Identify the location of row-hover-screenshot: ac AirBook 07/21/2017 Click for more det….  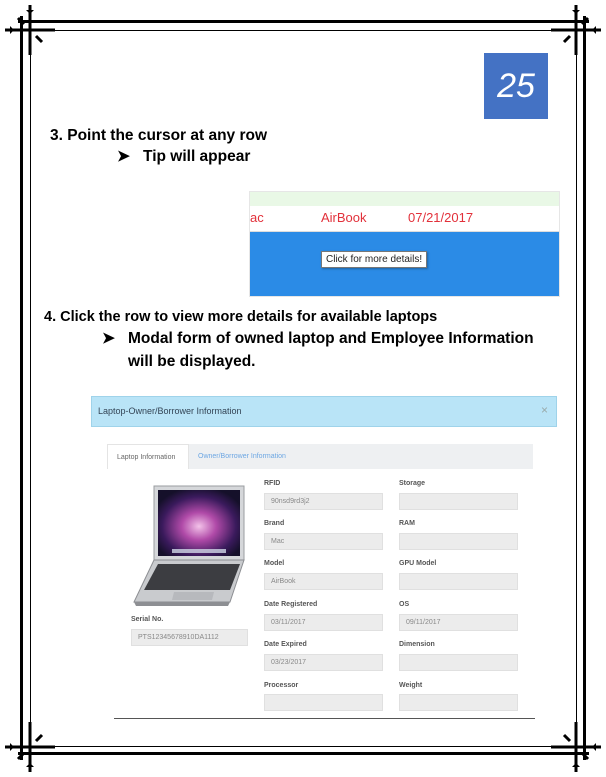
(404, 244).